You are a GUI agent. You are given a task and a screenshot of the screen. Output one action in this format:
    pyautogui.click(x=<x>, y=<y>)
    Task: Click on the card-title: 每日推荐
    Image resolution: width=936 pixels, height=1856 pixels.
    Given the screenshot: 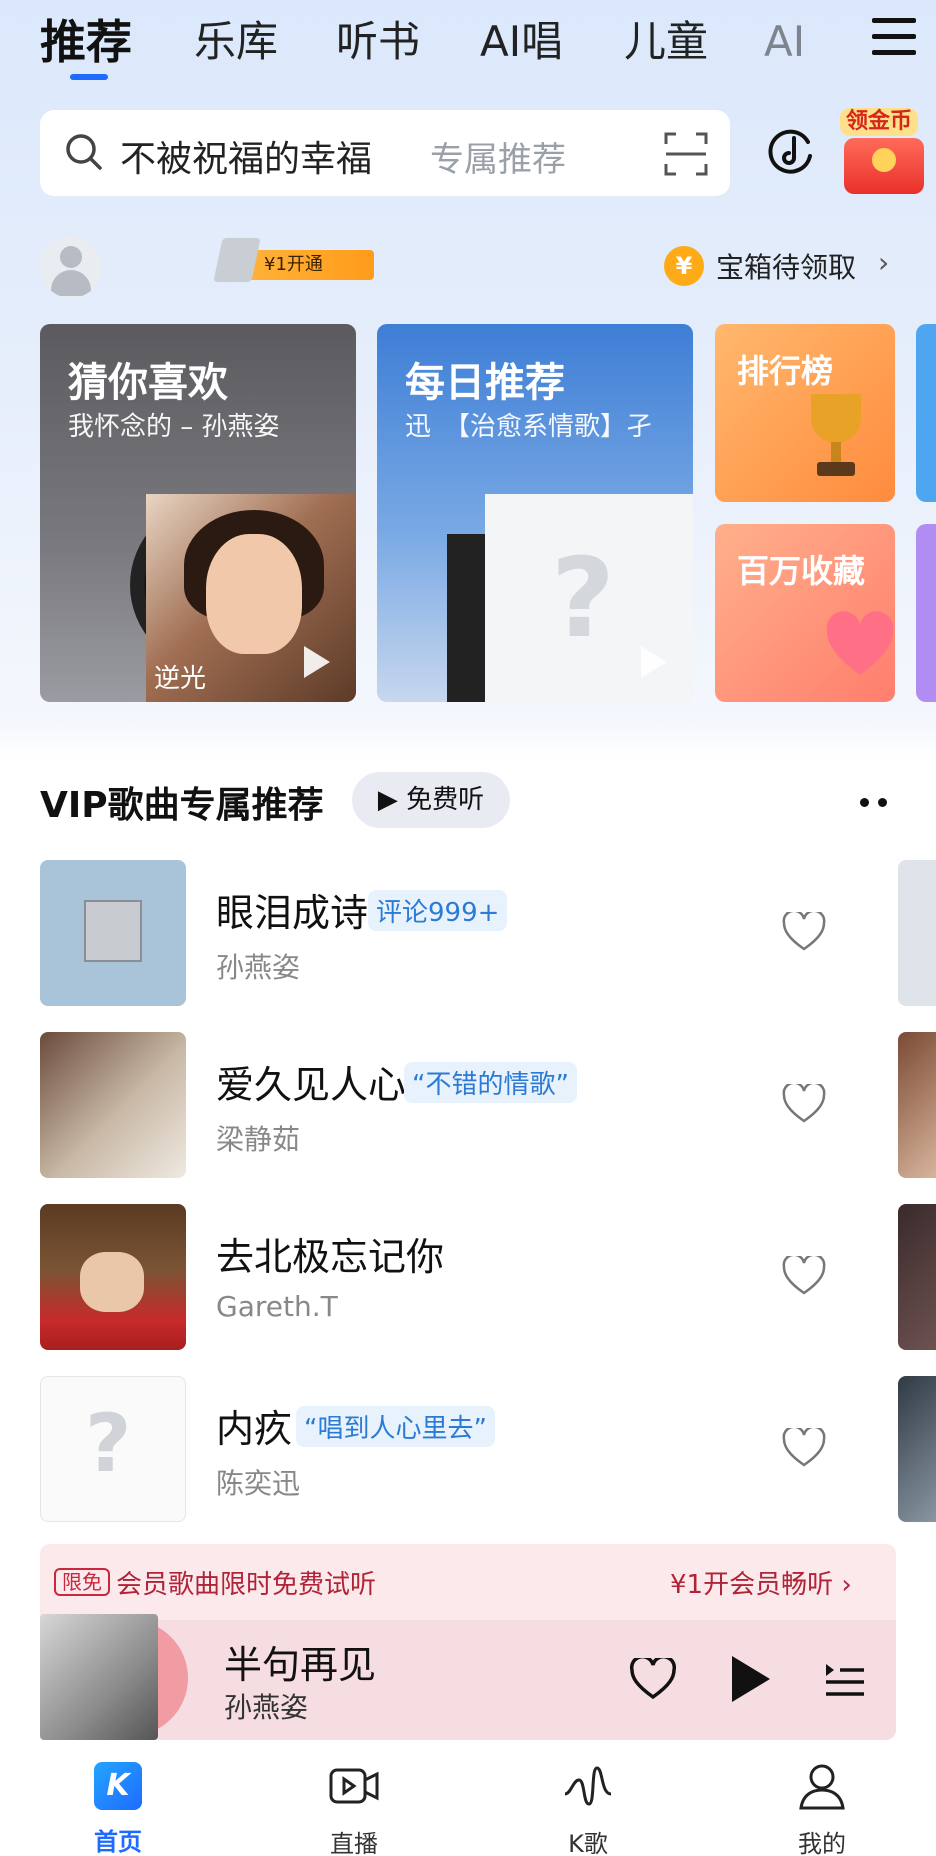 What is the action you would take?
    pyautogui.click(x=485, y=383)
    